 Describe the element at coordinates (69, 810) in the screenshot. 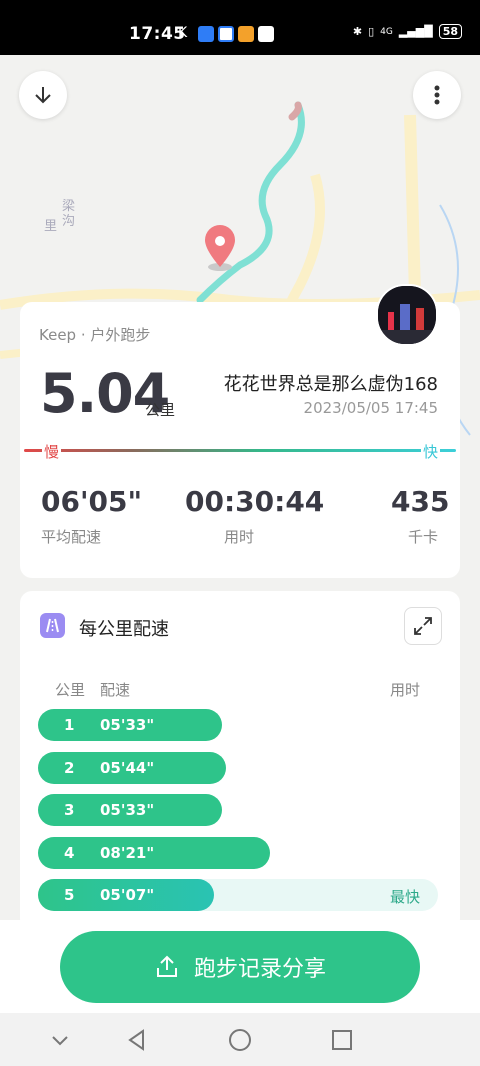

I see `split-km: 3` at that location.